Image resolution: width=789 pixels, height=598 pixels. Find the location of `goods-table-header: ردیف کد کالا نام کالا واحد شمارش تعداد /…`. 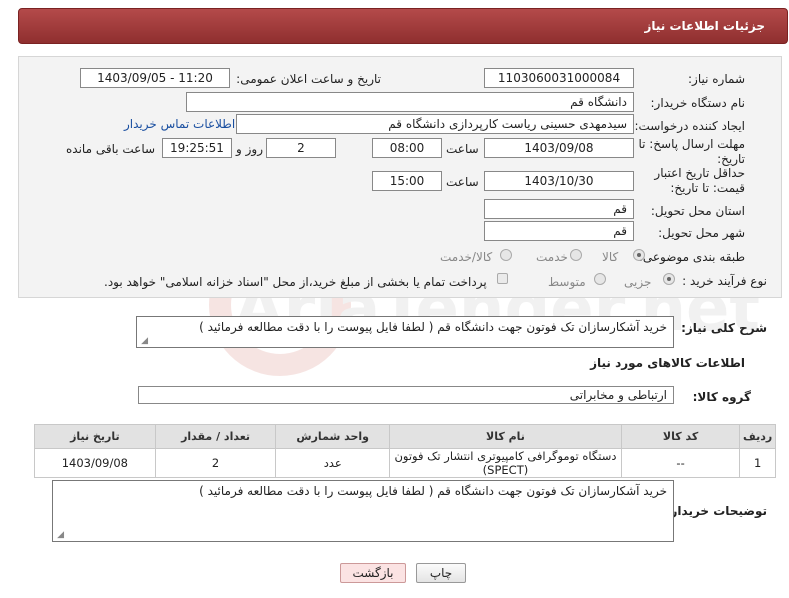

goods-table-header: ردیف کد کالا نام کالا واحد شمارش تعداد /… is located at coordinates (405, 436).